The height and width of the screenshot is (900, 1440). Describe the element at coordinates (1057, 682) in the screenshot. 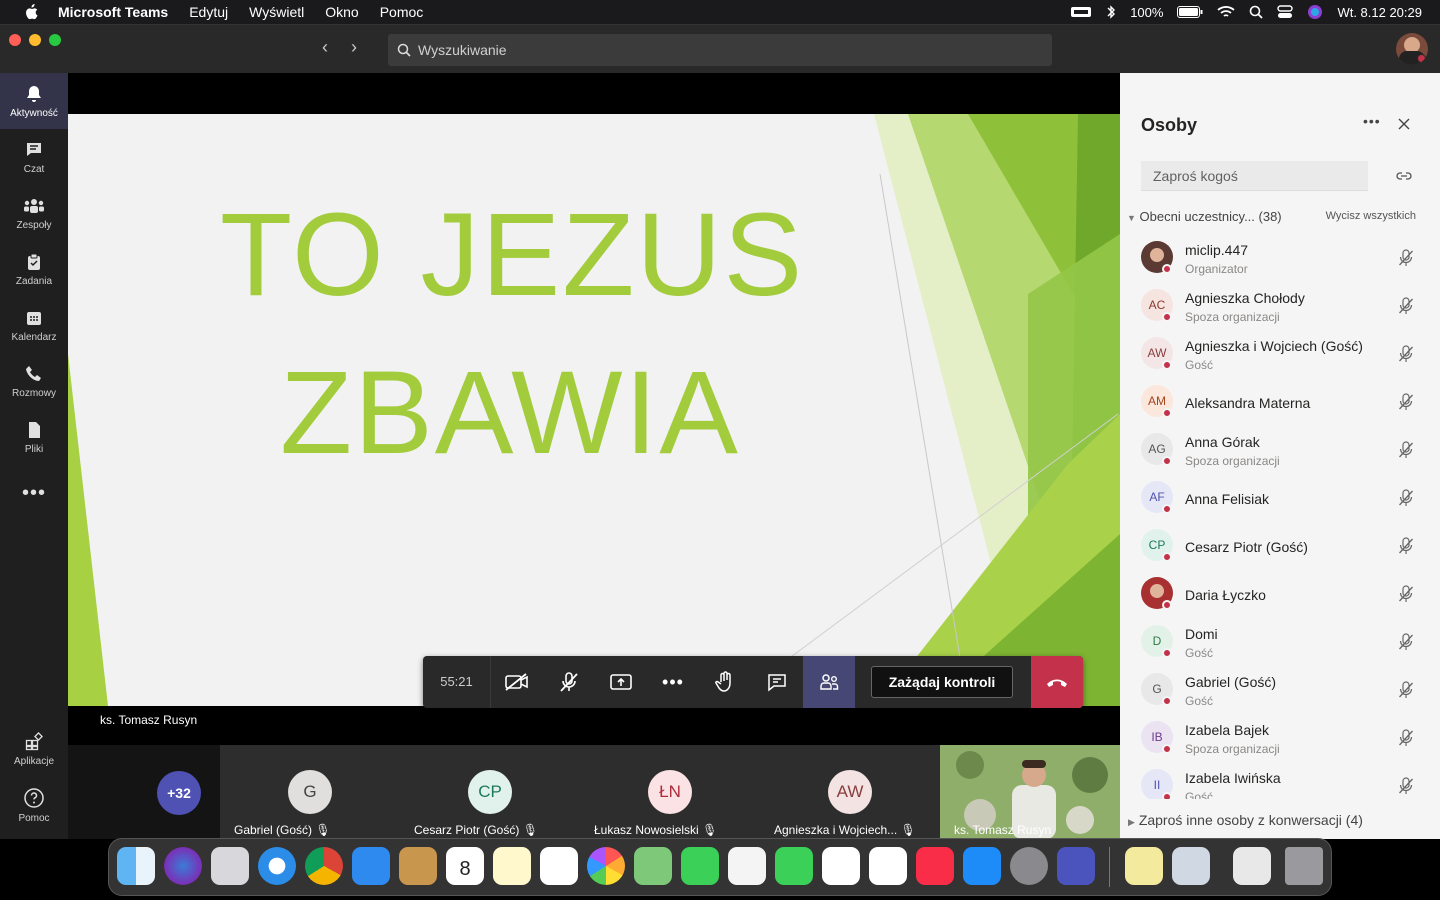

I see `hang-up-button` at that location.